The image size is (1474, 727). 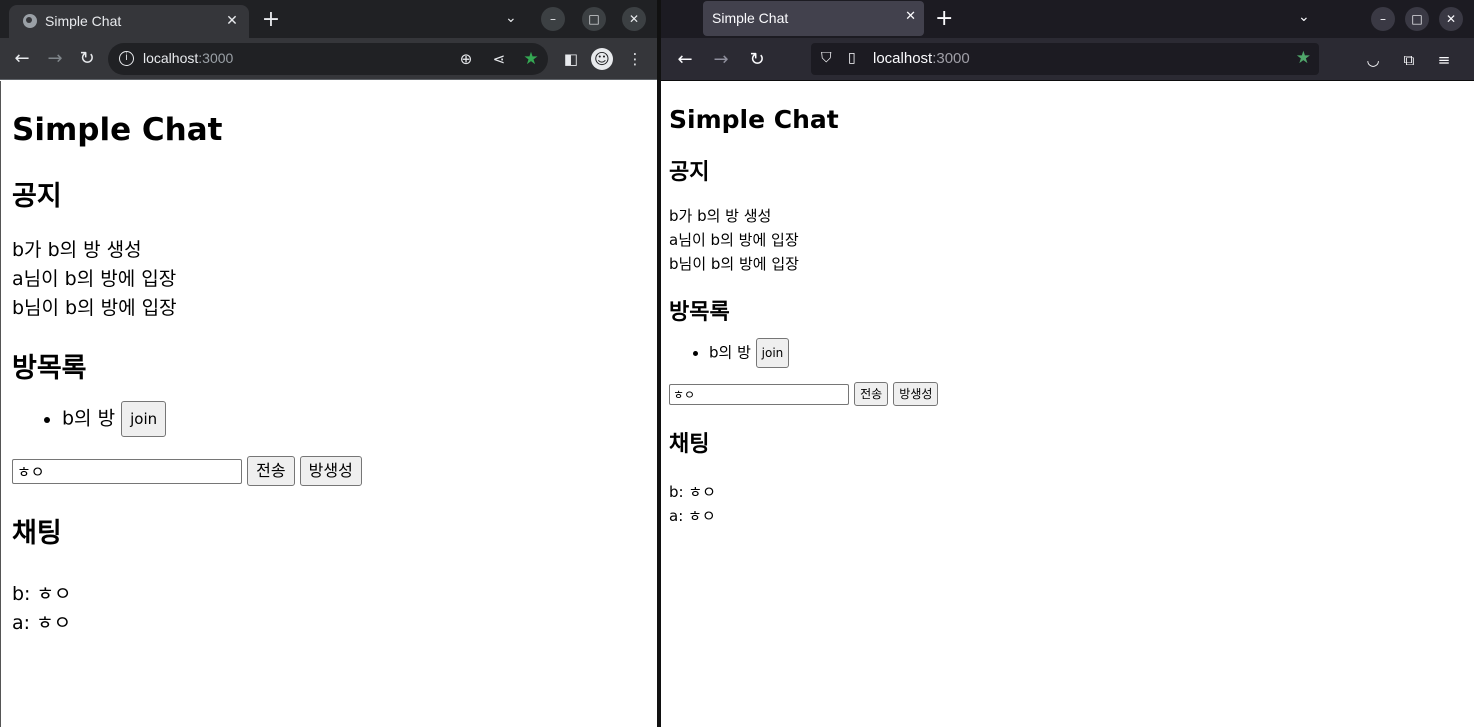 I want to click on firefox-tab: Simple Chat ✕, so click(x=813, y=18).